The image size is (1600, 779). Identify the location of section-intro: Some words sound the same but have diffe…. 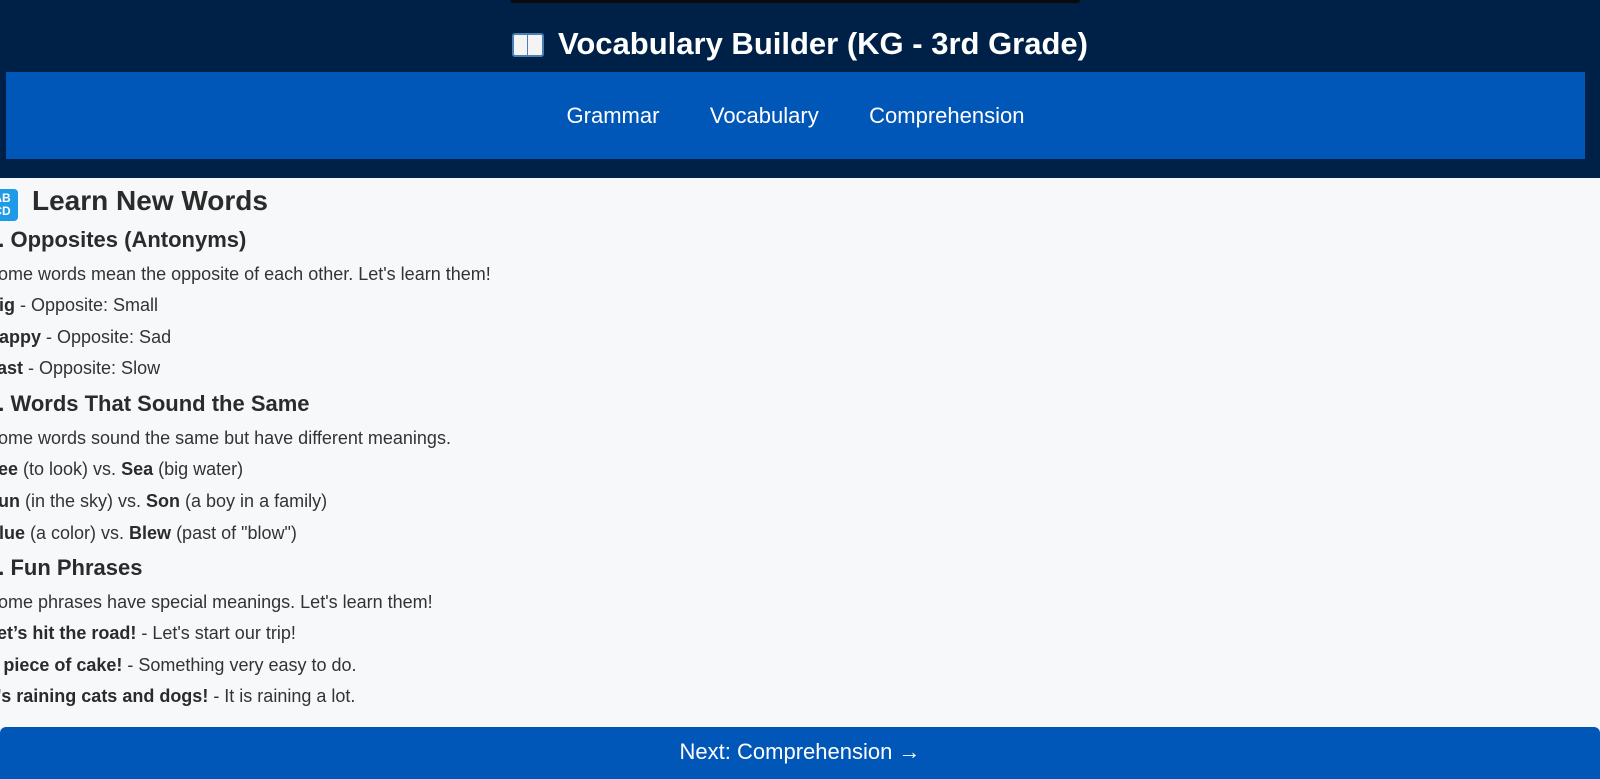
(225, 438).